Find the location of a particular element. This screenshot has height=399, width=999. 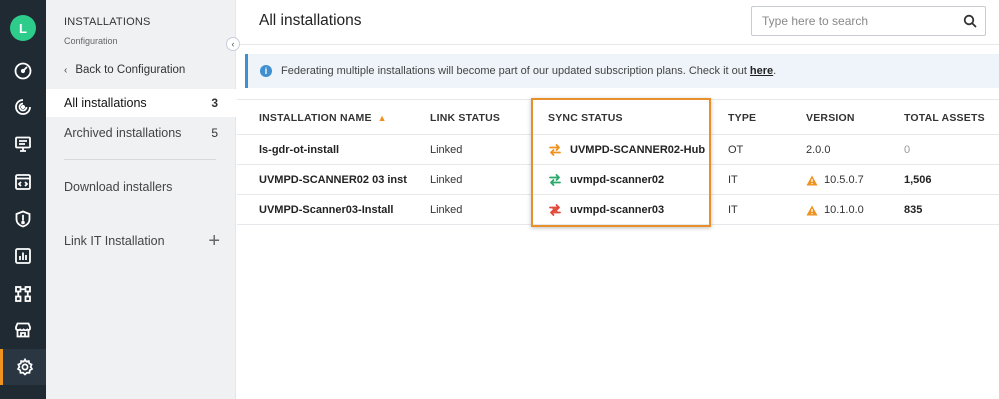

sync-status-label: UVMPD-SCANNER02-Hub is located at coordinates (638, 150).